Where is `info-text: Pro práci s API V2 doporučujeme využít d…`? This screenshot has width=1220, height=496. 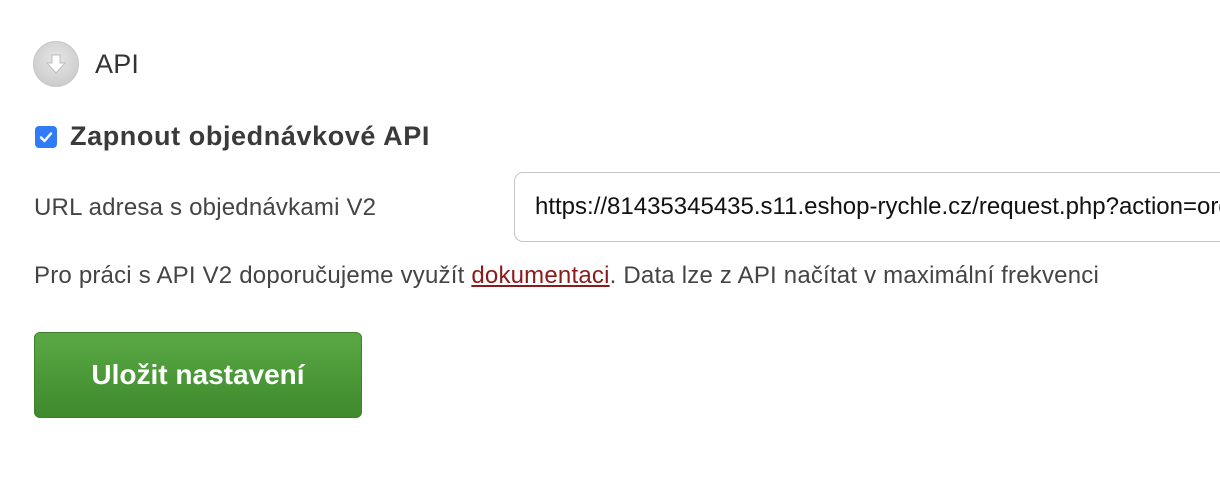 info-text: Pro práci s API V2 doporučujeme využít d… is located at coordinates (566, 276).